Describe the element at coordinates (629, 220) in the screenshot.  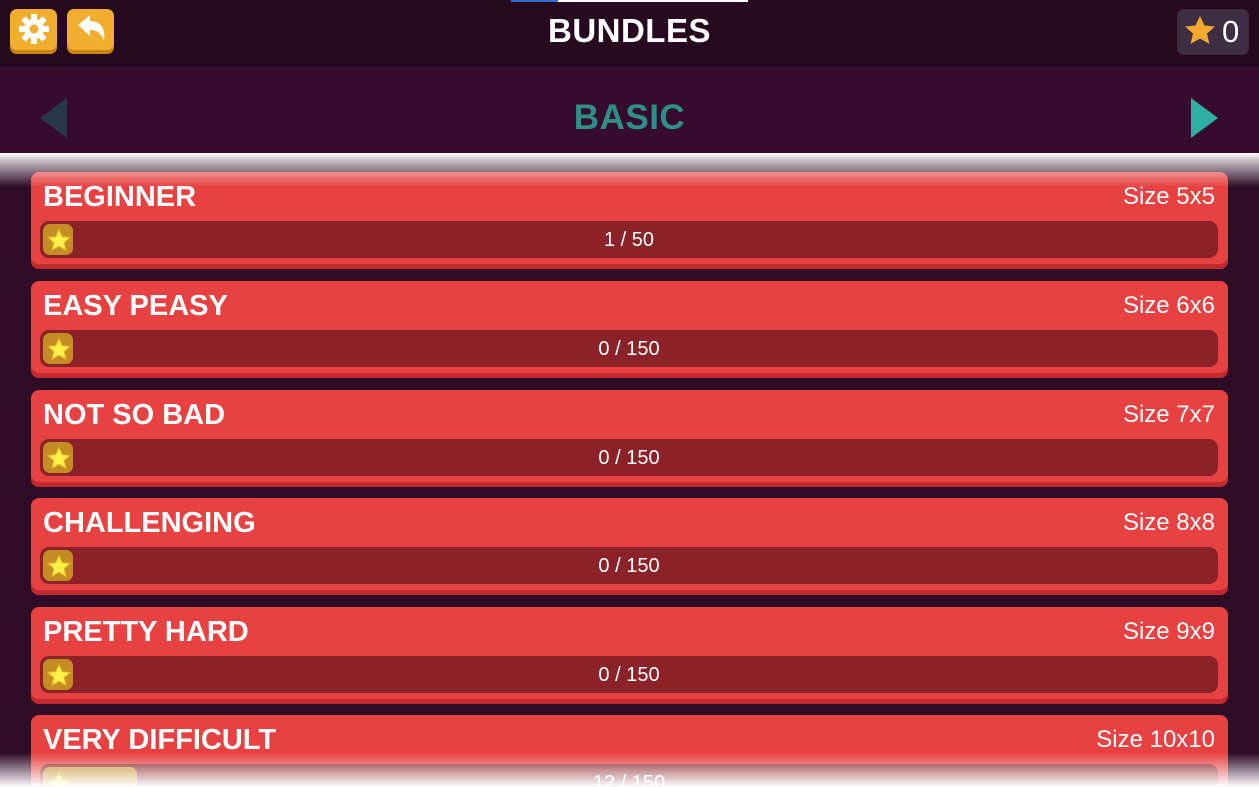
I see `bundle-card: BEGINNER Size 5x5 1 / 50` at that location.